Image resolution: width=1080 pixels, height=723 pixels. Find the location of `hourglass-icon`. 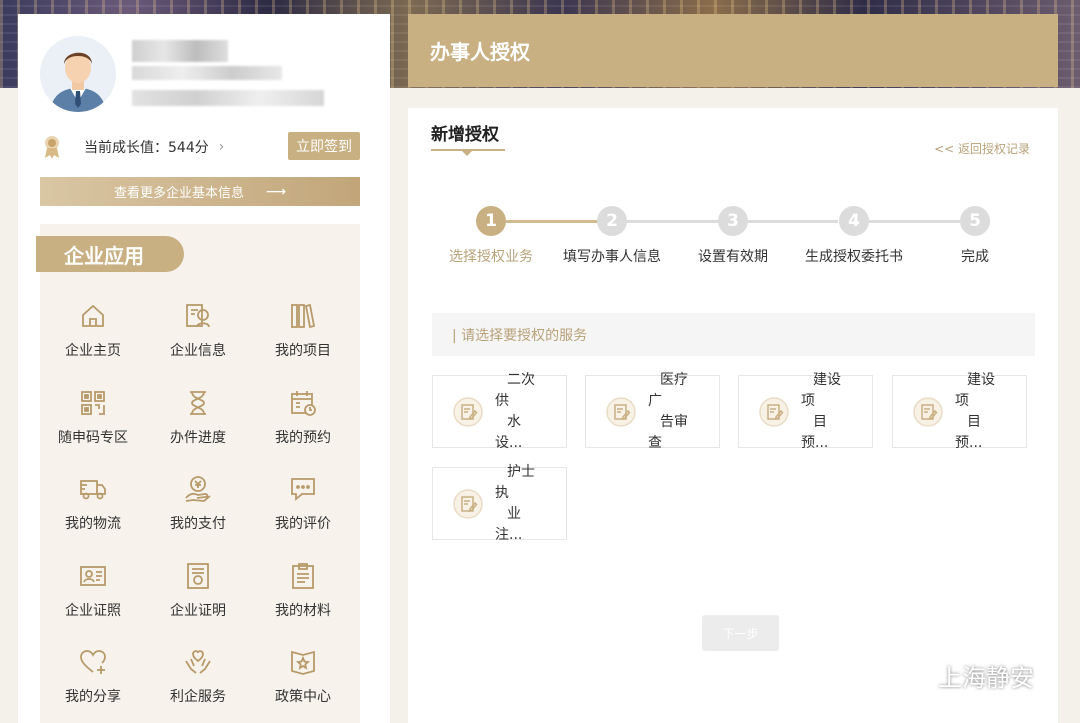

hourglass-icon is located at coordinates (198, 403).